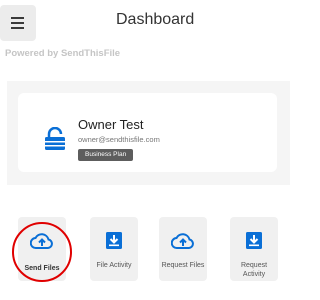  I want to click on menu-button, so click(18, 23).